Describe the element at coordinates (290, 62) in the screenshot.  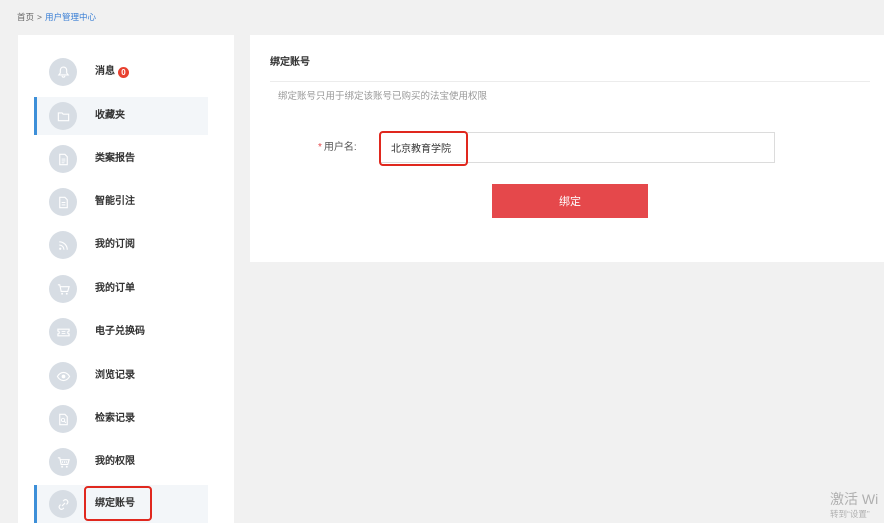
I see `page-title: 绑定账号` at that location.